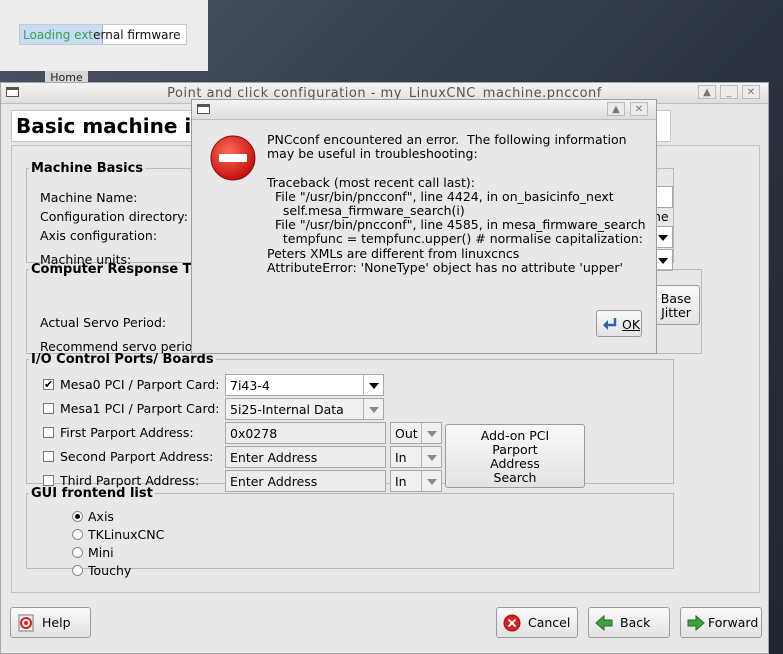 This screenshot has width=783, height=654. Describe the element at coordinates (99, 235) in the screenshot. I see `axis-configuration-label: Axis configuration:` at that location.